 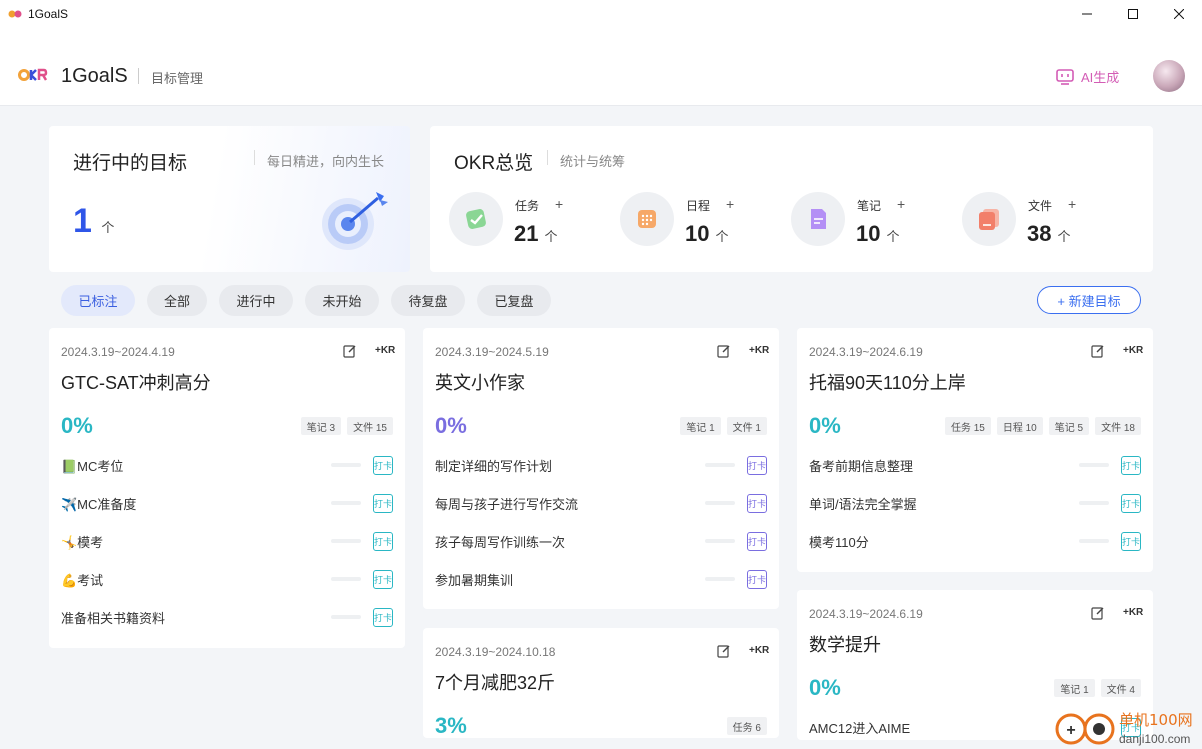 What do you see at coordinates (15, 13) in the screenshot?
I see `app-icon` at bounding box center [15, 13].